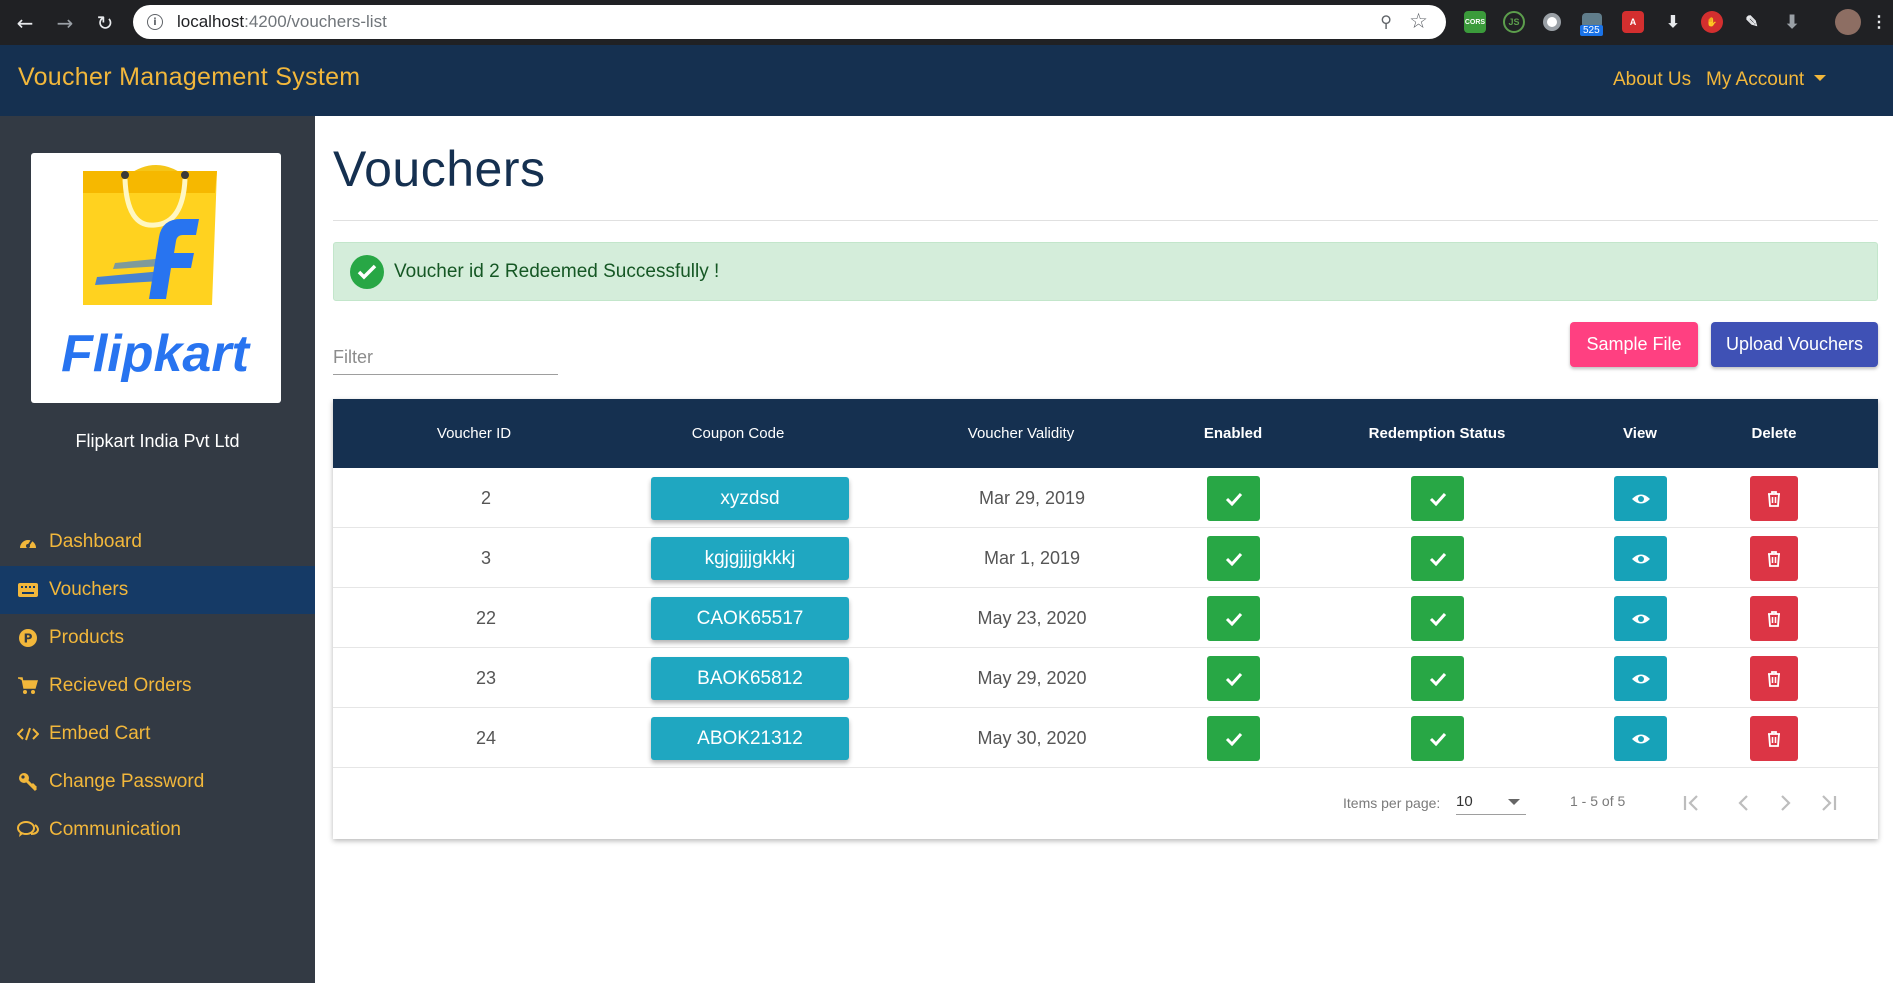 This screenshot has width=1893, height=983. What do you see at coordinates (486, 558) in the screenshot?
I see `voucher-id-cell: 3` at bounding box center [486, 558].